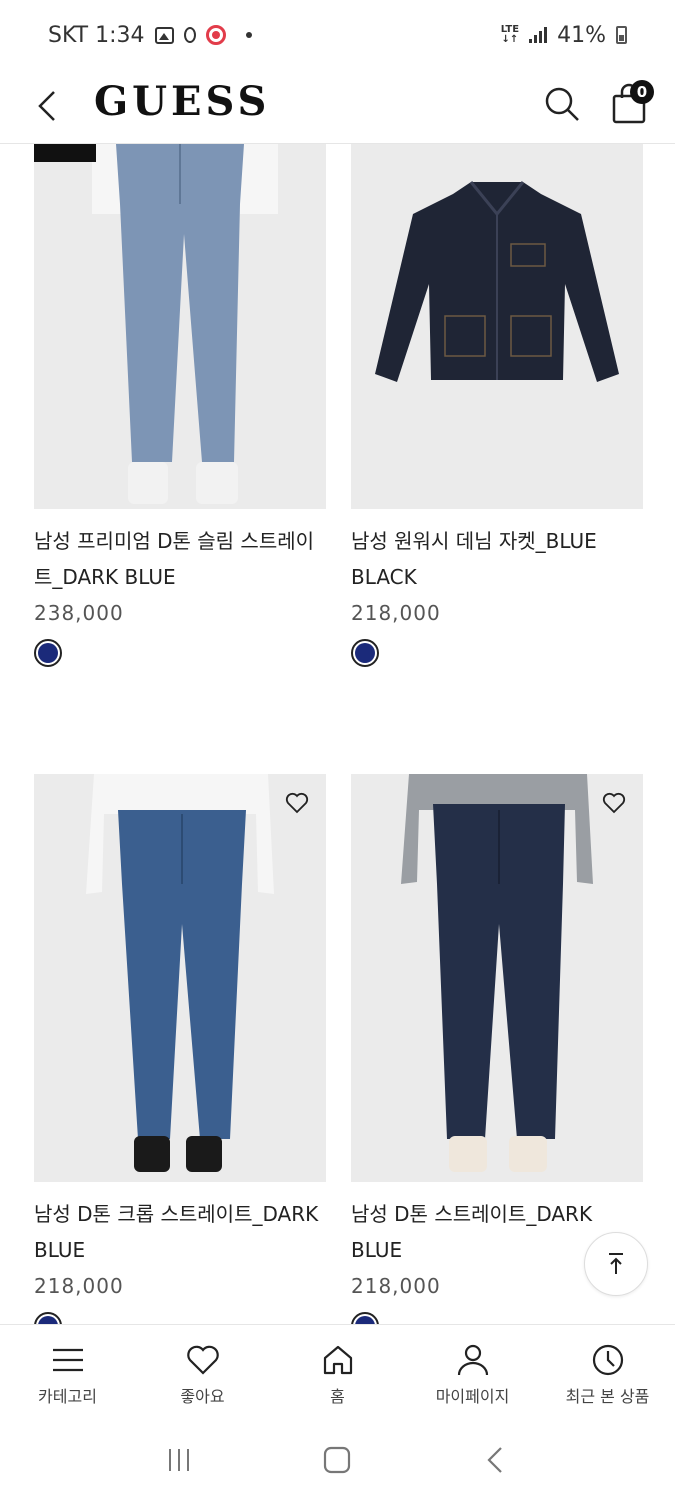  I want to click on home-square-icon, so click(337, 1460).